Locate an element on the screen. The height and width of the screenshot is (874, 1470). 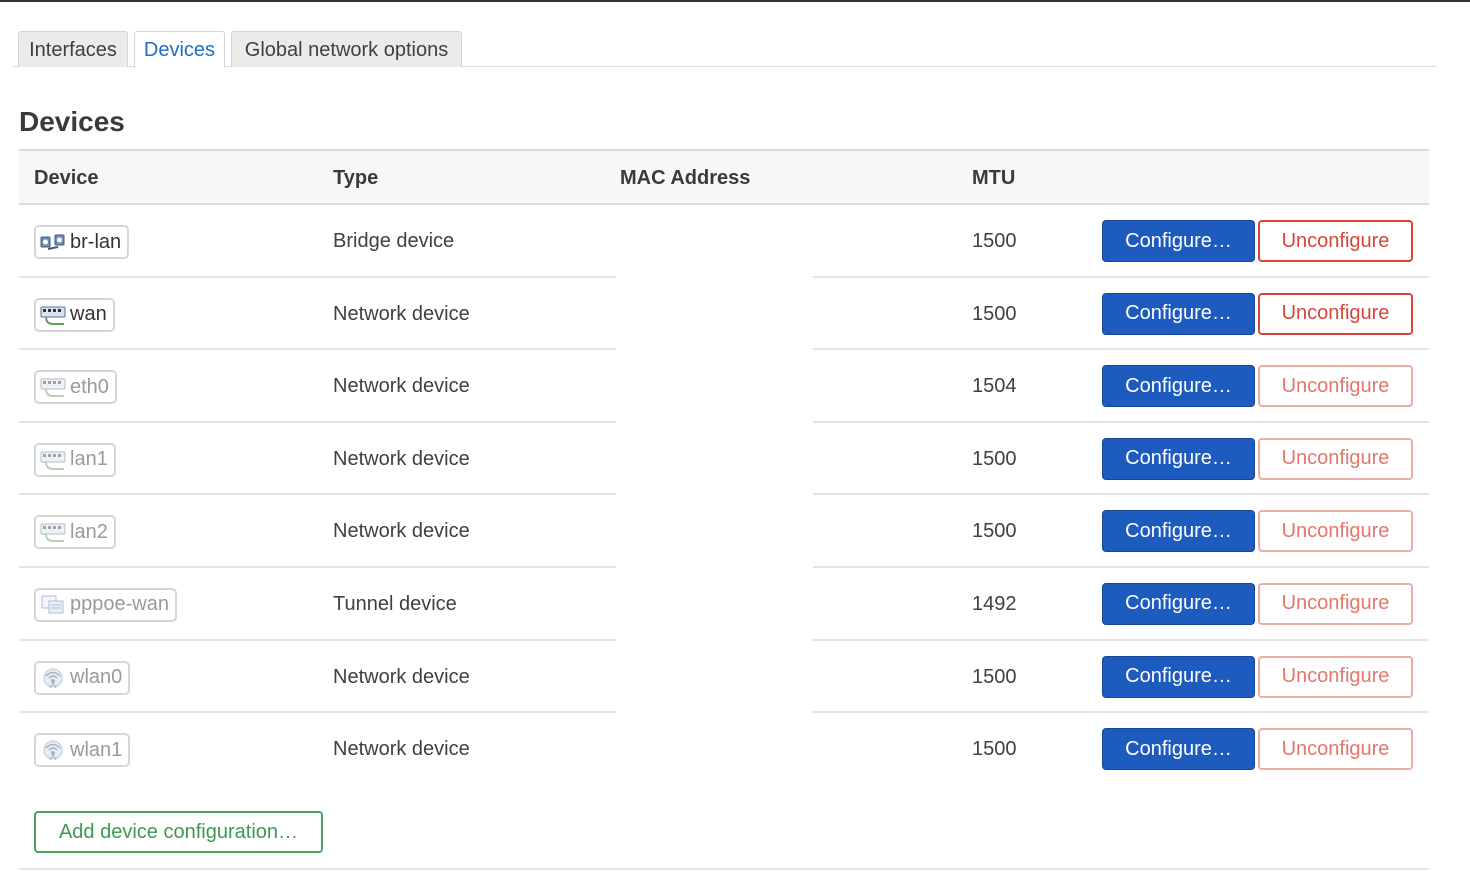
device-badge-lan1: lan1 is located at coordinates (75, 459).